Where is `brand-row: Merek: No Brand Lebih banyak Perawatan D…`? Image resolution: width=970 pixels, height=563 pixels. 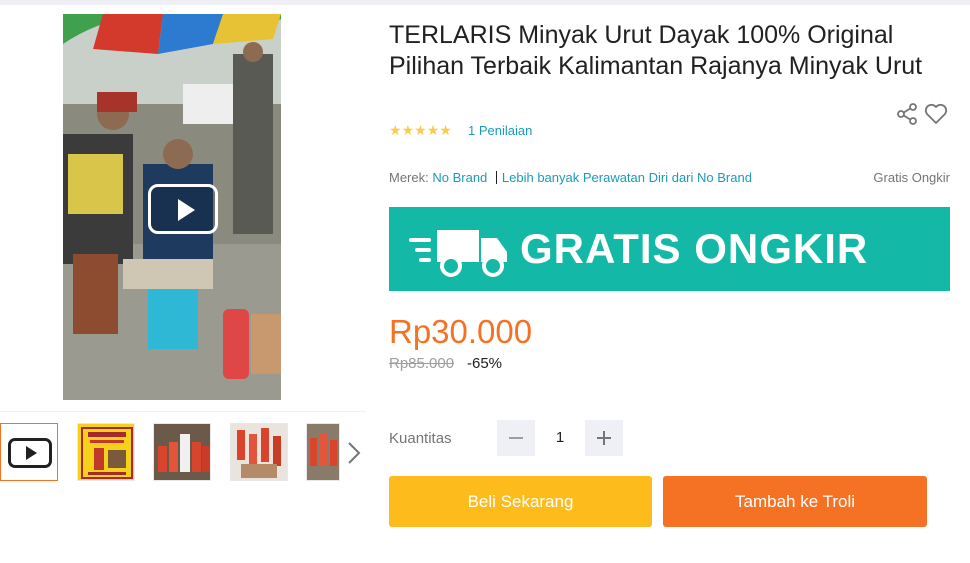
brand-row: Merek: No Brand Lebih banyak Perawatan D… is located at coordinates (570, 177).